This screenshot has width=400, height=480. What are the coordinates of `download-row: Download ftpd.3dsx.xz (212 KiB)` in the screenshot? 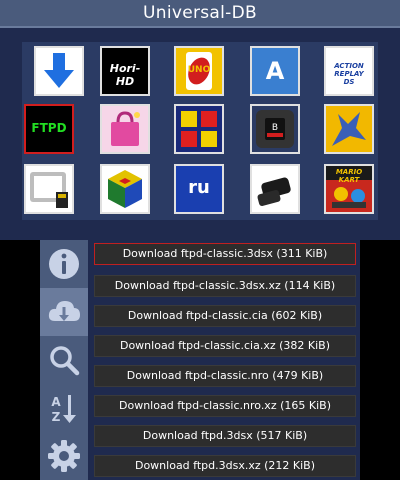 It's located at (225, 466).